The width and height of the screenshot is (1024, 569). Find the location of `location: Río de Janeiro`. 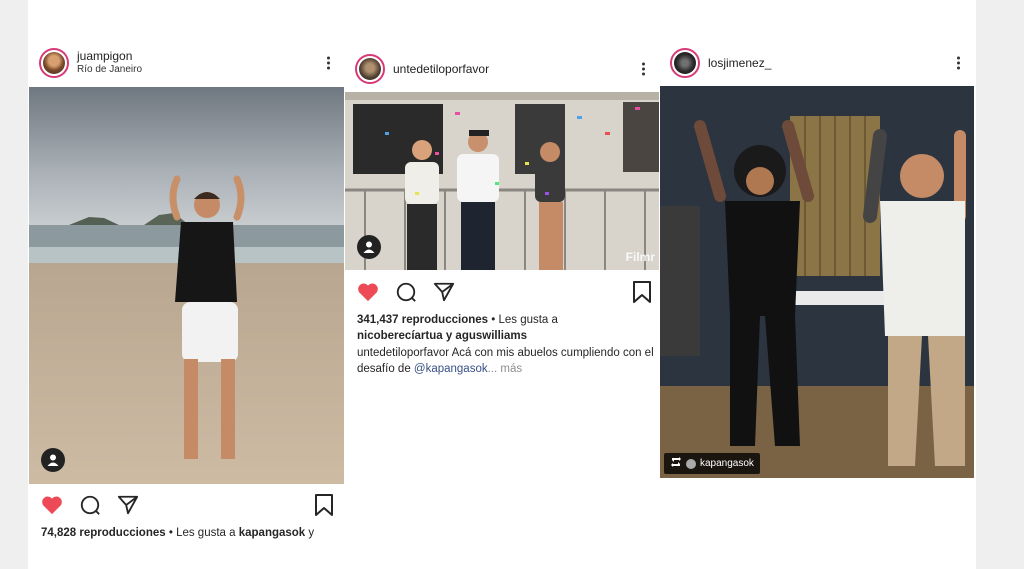

location: Río de Janeiro is located at coordinates (109, 69).